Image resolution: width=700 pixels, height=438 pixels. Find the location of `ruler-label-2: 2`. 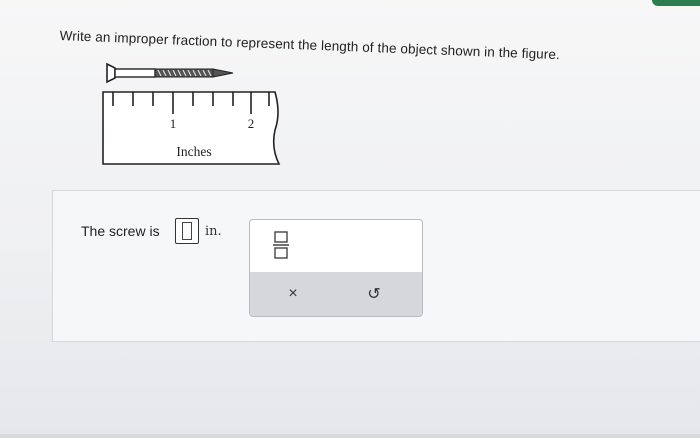

ruler-label-2: 2 is located at coordinates (251, 123).